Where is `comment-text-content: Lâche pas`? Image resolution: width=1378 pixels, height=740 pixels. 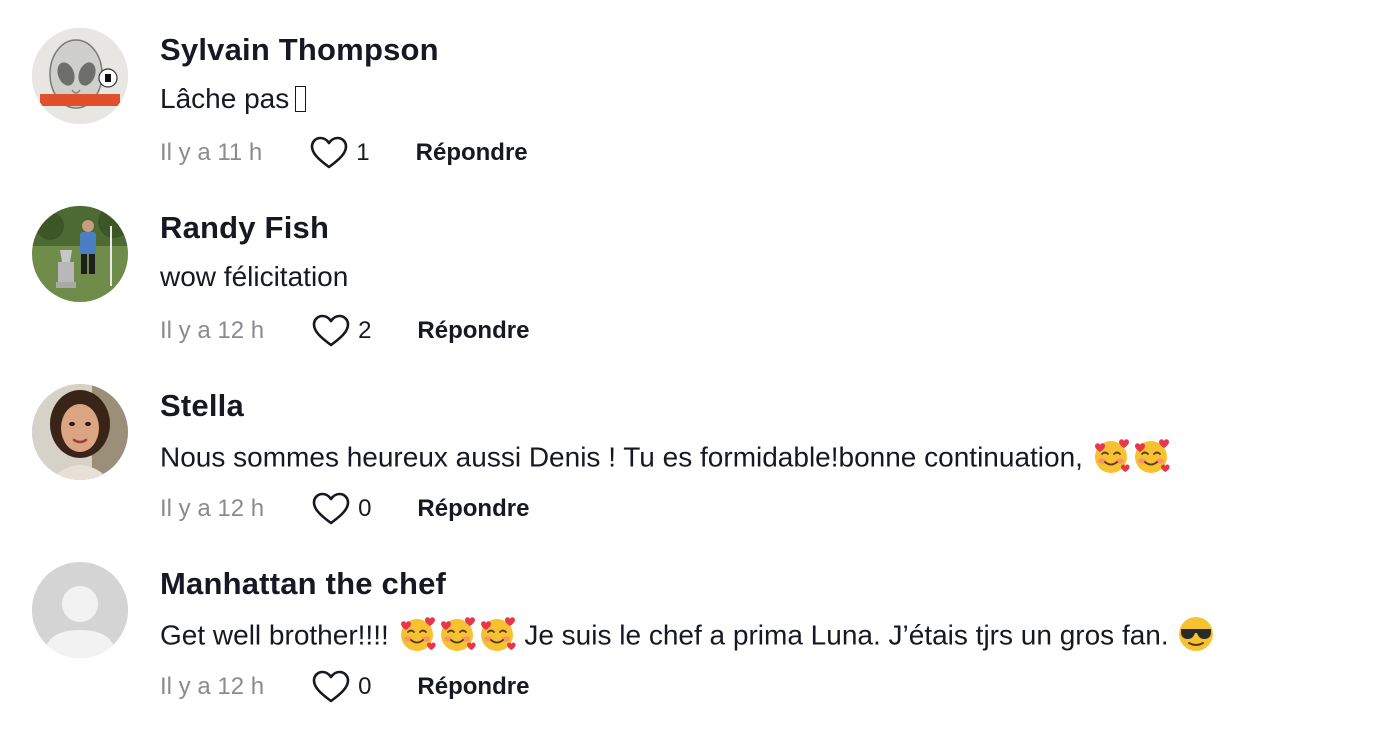
comment-text-content: Lâche pas is located at coordinates (225, 98).